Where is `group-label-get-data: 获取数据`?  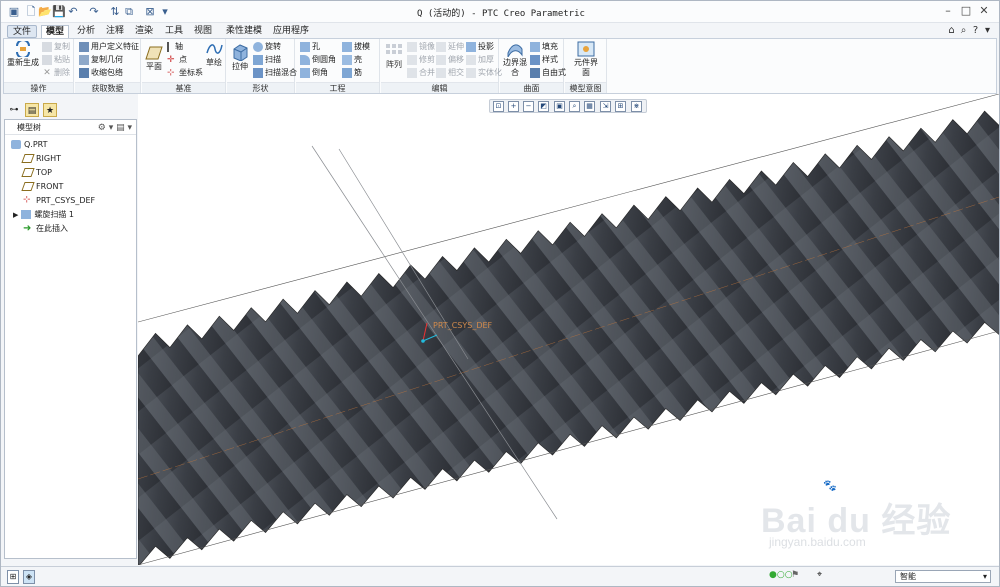 group-label-get-data: 获取数据 is located at coordinates (107, 87).